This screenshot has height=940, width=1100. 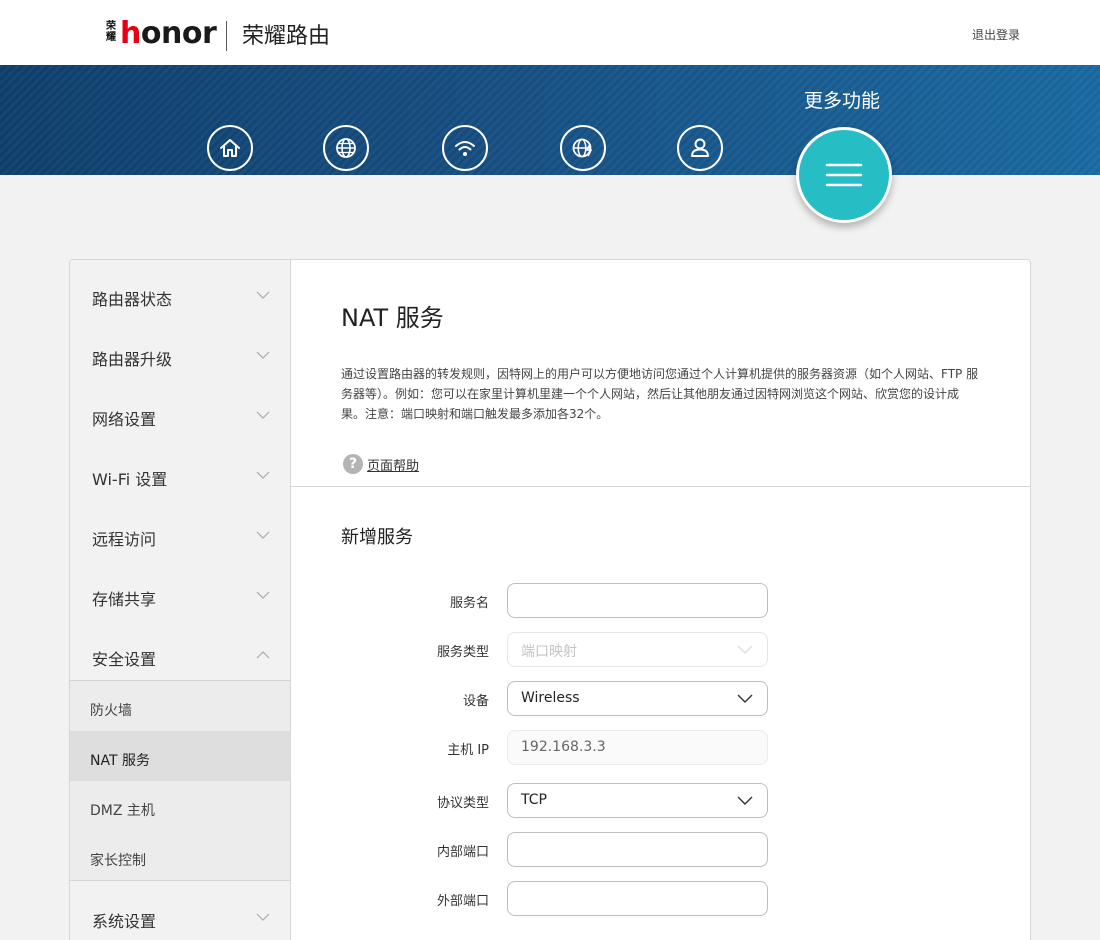 I want to click on nav-banner: 更多功能, so click(x=550, y=120).